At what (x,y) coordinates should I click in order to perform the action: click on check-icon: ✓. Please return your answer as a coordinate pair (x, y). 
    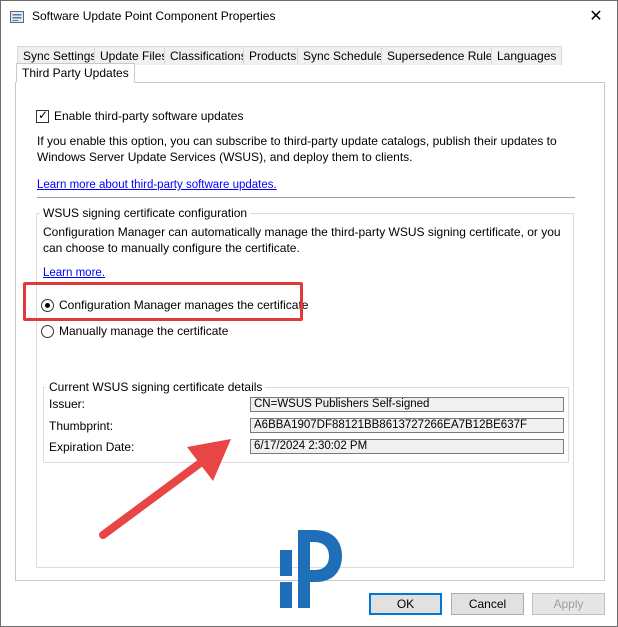
    Looking at the image, I should click on (43, 115).